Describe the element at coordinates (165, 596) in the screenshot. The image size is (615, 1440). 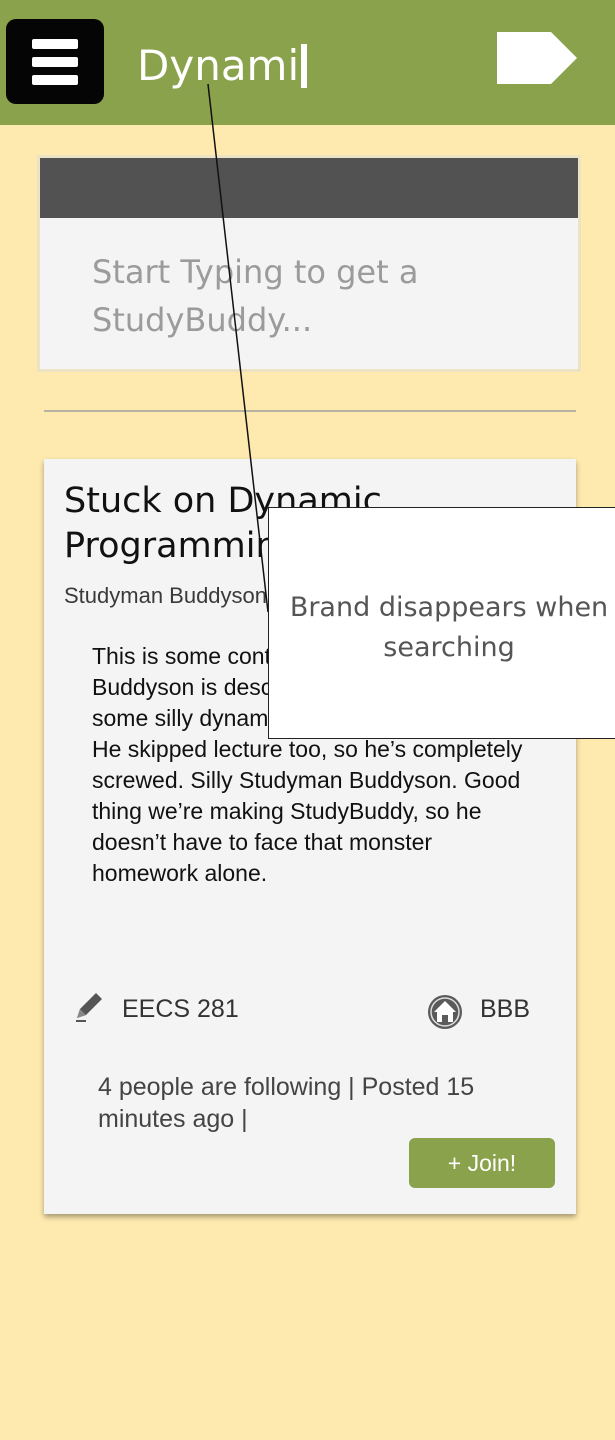
I see `post-author: Studyman Buddyson` at that location.